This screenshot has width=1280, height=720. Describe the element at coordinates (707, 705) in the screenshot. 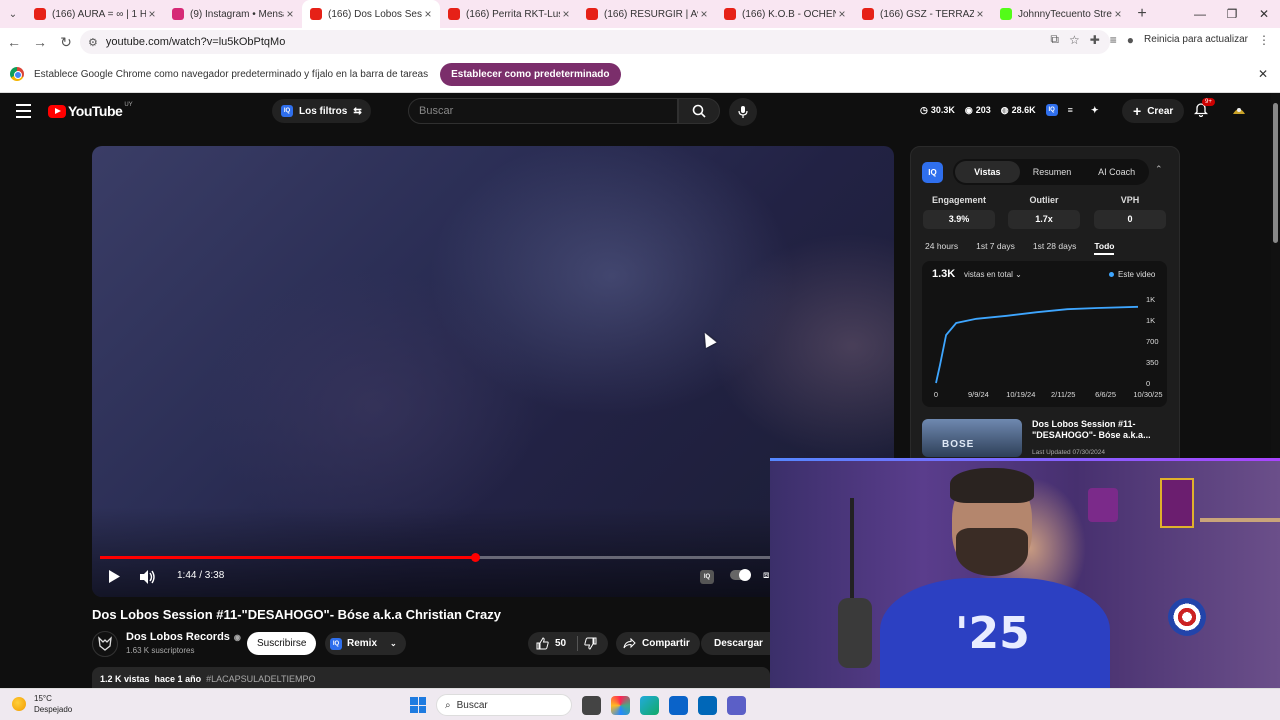

I see `store-icon` at that location.